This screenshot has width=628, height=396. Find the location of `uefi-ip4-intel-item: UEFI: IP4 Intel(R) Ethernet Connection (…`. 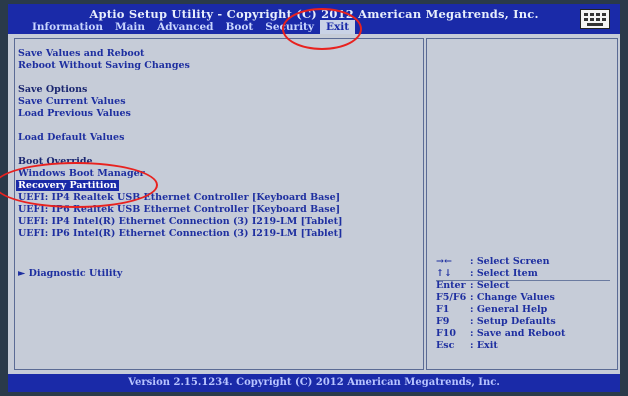

uefi-ip4-intel-item: UEFI: IP4 Intel(R) Ethernet Connection (… is located at coordinates (180, 221).